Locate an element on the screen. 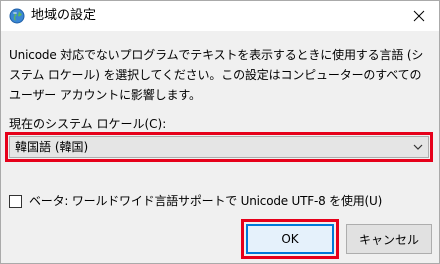  system-locale-selected-value: 韓国語 (韓国) is located at coordinates (52, 147).